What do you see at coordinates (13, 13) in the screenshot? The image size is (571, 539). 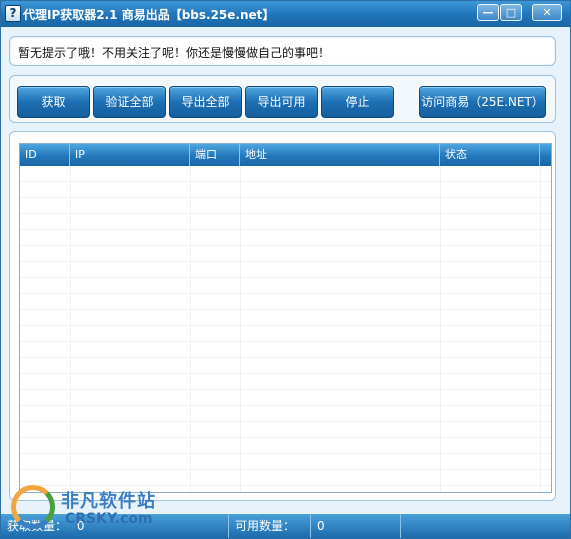 I see `app-icon: ?` at bounding box center [13, 13].